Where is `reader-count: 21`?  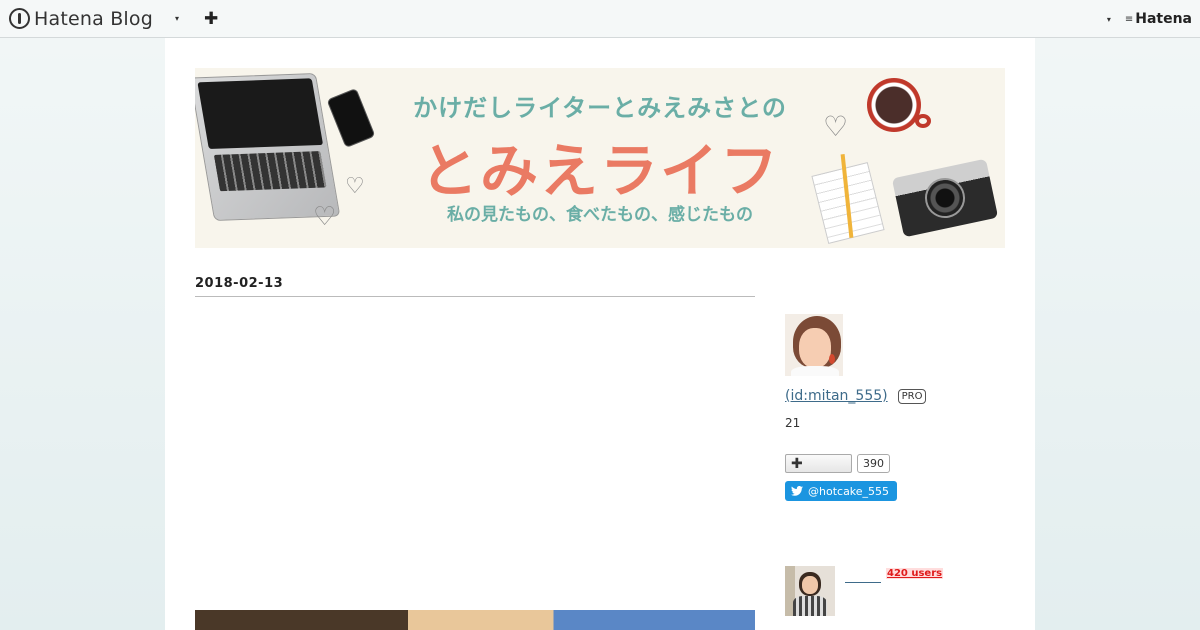
reader-count: 21 is located at coordinates (793, 423).